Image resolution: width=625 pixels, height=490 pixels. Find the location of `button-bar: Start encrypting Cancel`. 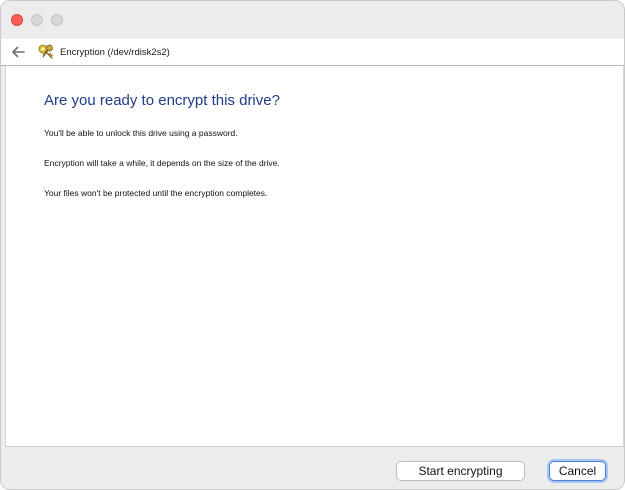

button-bar: Start encrypting Cancel is located at coordinates (312, 468).